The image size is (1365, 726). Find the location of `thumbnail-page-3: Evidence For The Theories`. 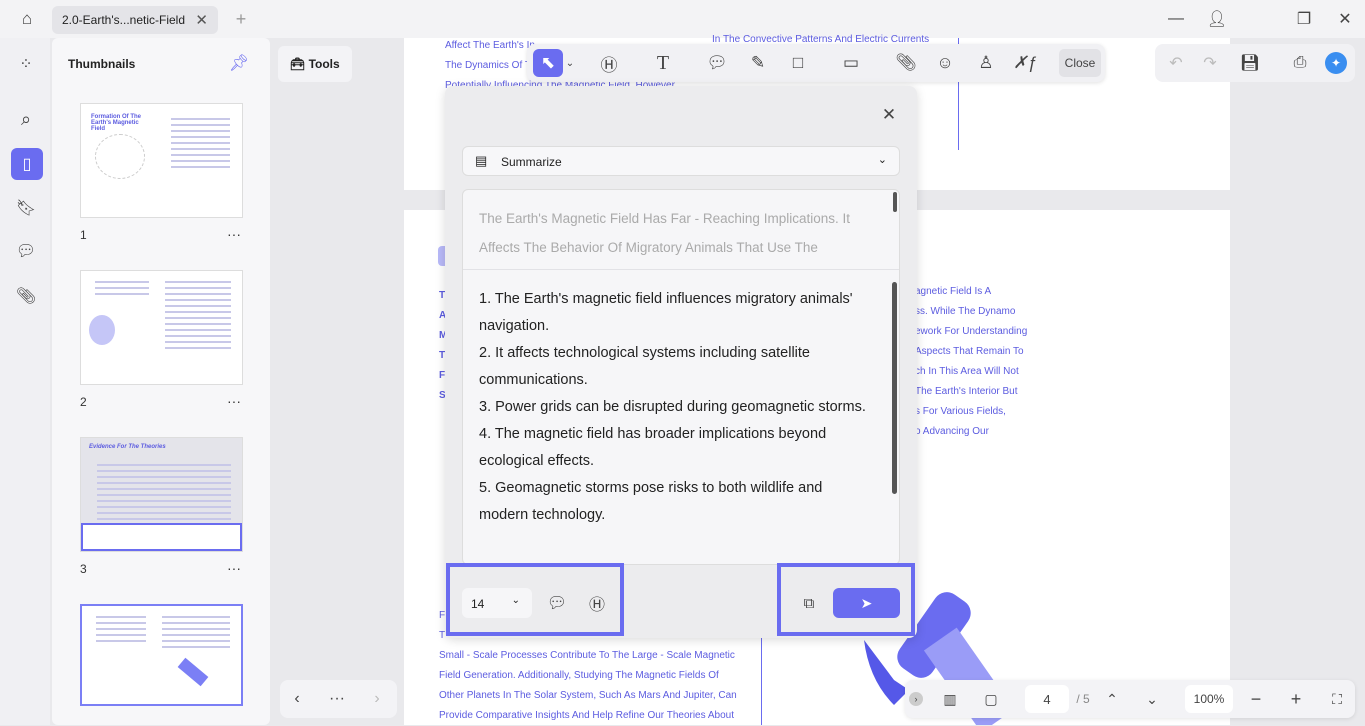

thumbnail-page-3: Evidence For The Theories is located at coordinates (161, 494).